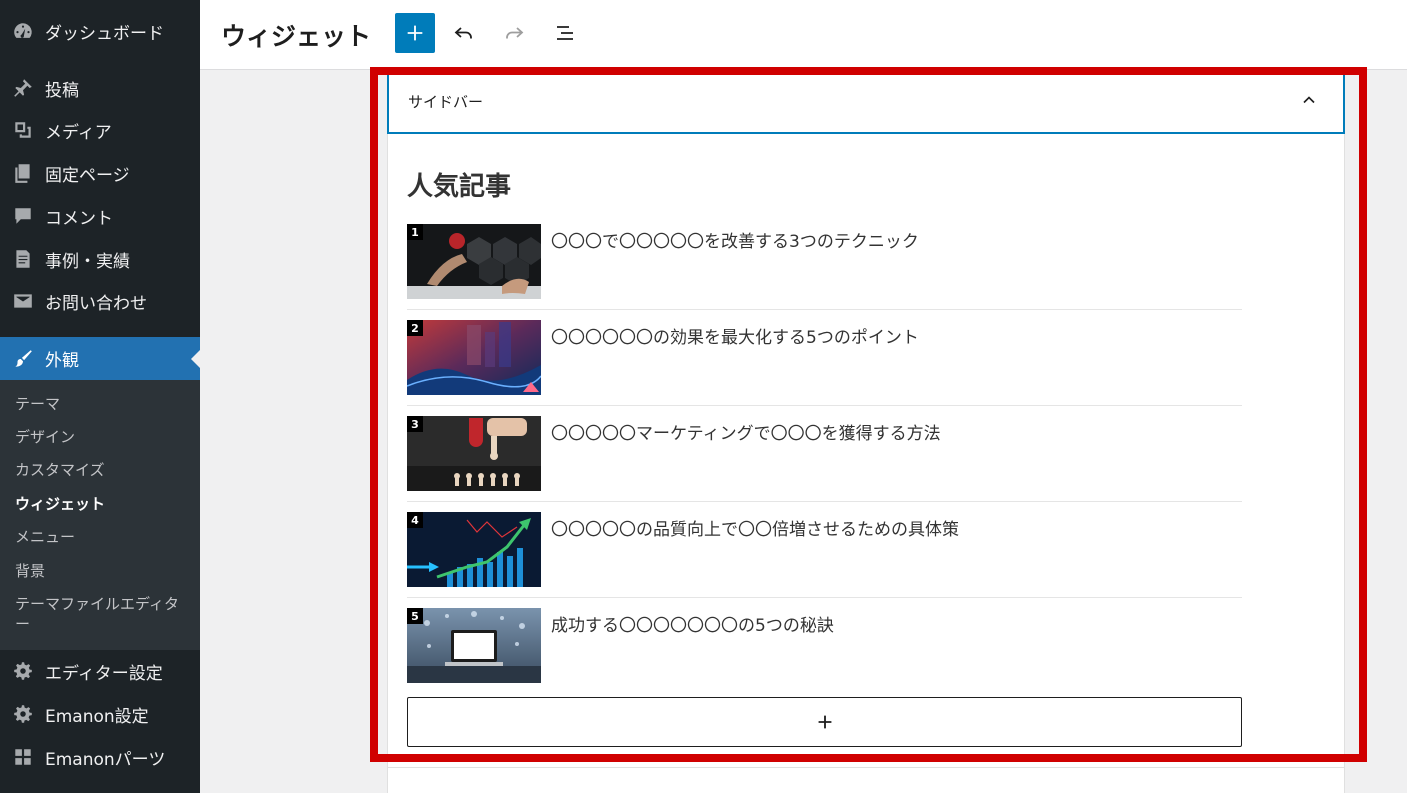  What do you see at coordinates (415, 520) in the screenshot?
I see `rank-badge: 4` at bounding box center [415, 520].